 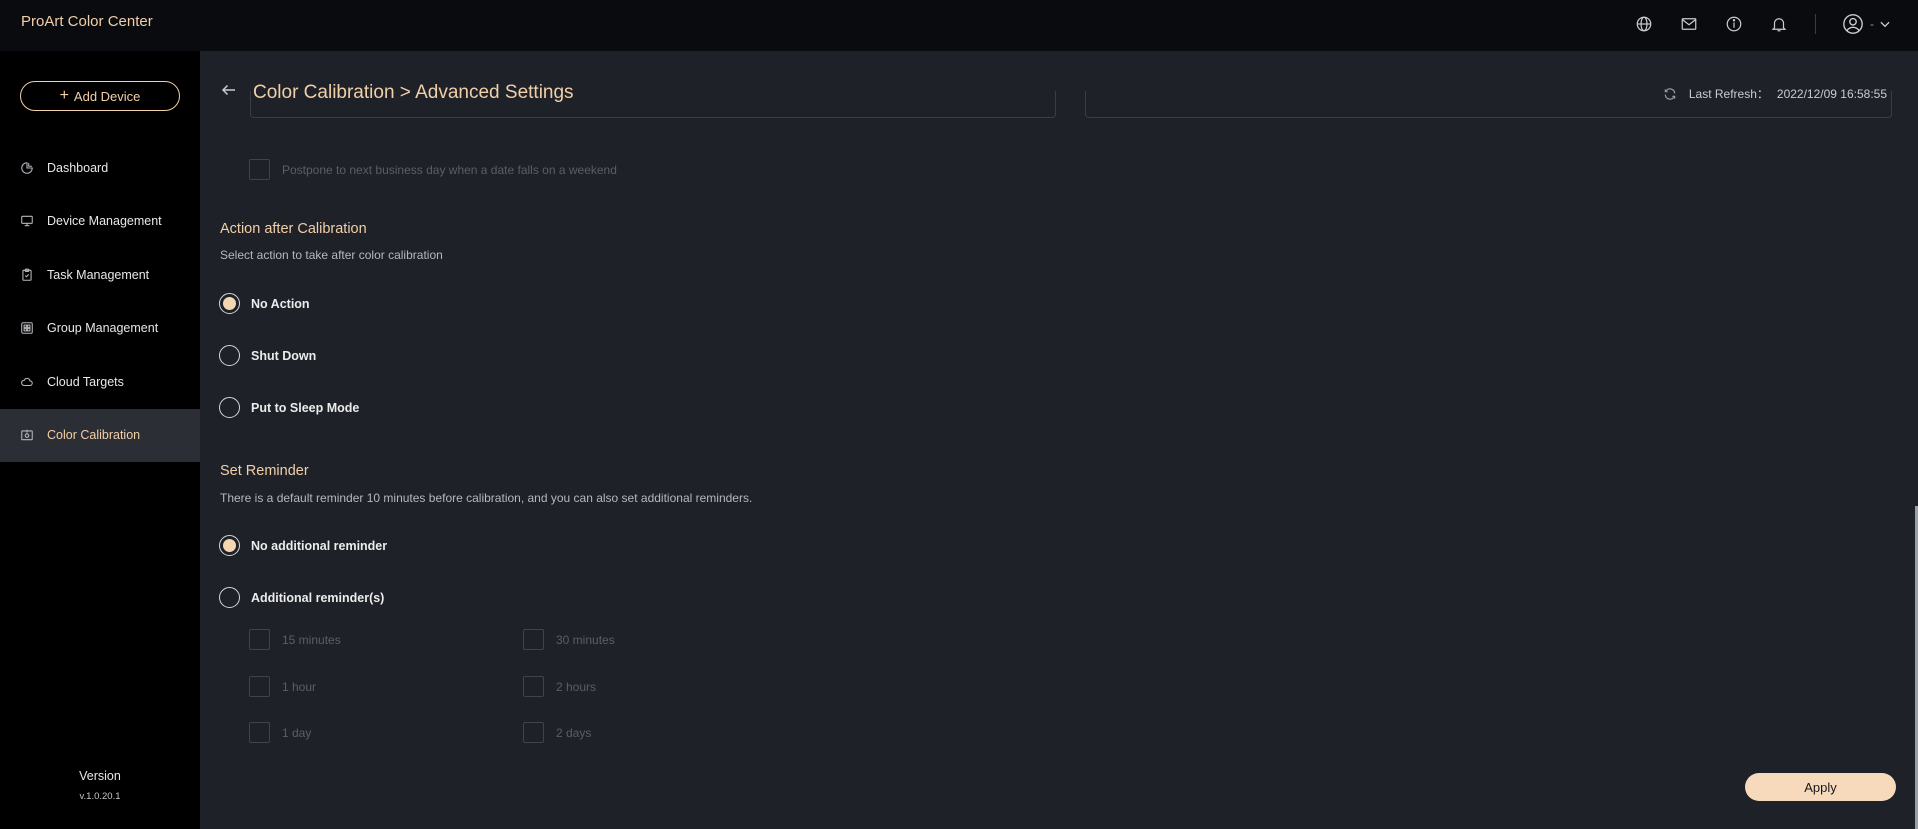 I want to click on radio-shut-down: Shut Down, so click(x=267, y=355).